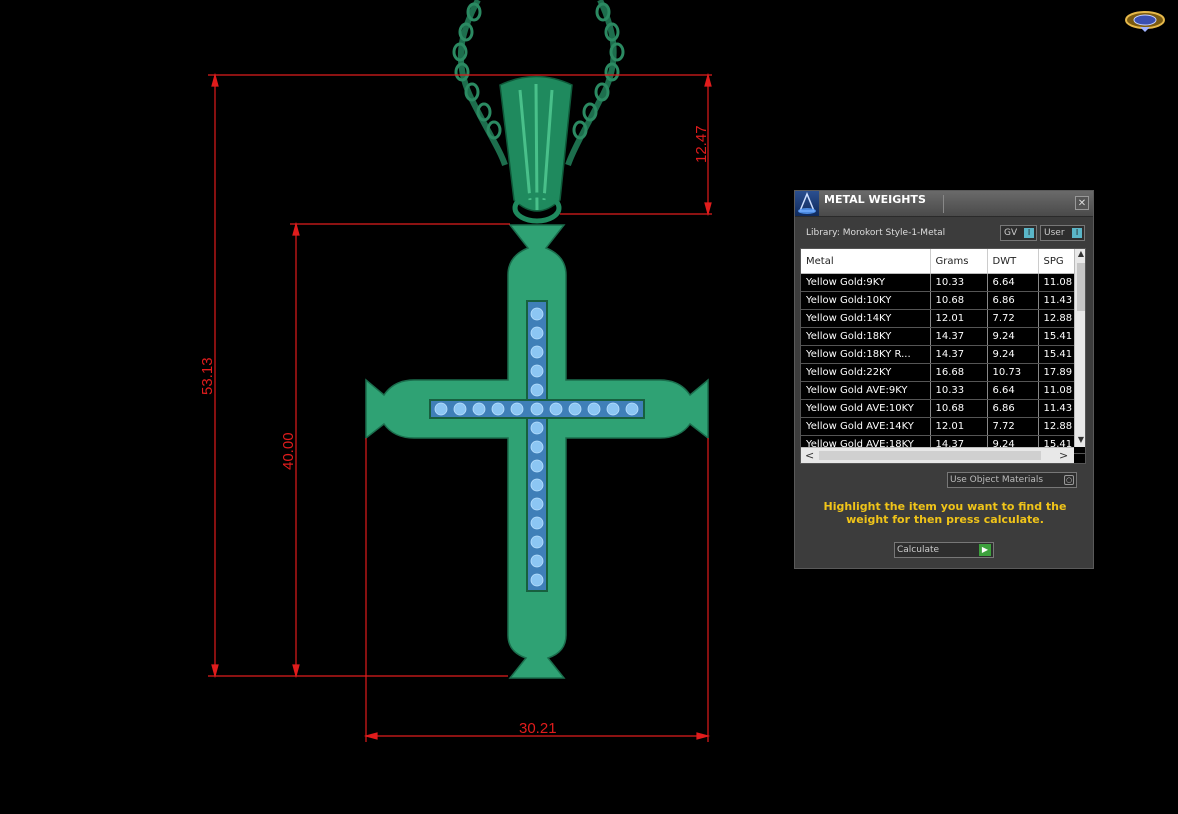 Image resolution: width=1178 pixels, height=814 pixels. I want to click on scale-icon, so click(807, 203).